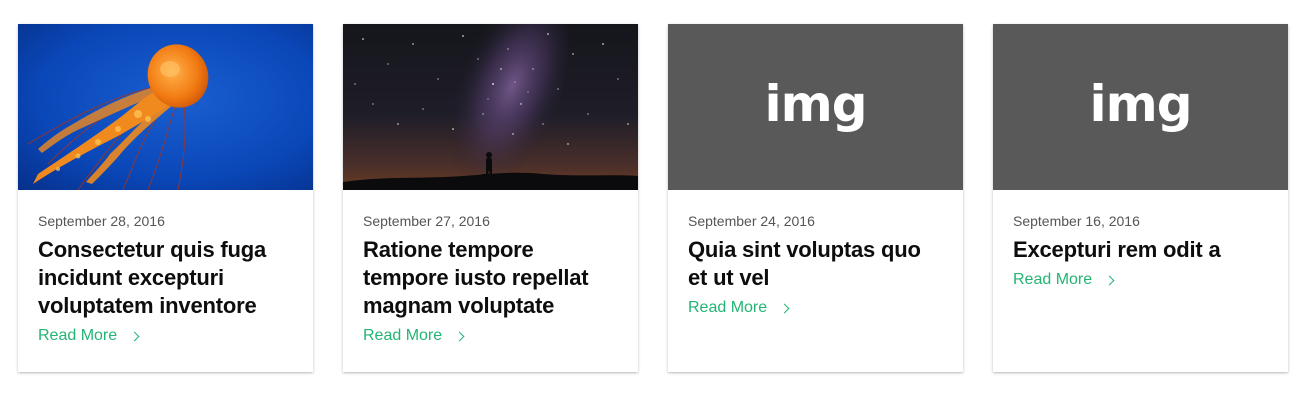 The width and height of the screenshot is (1304, 405). I want to click on post-date: September 24, 2016, so click(751, 221).